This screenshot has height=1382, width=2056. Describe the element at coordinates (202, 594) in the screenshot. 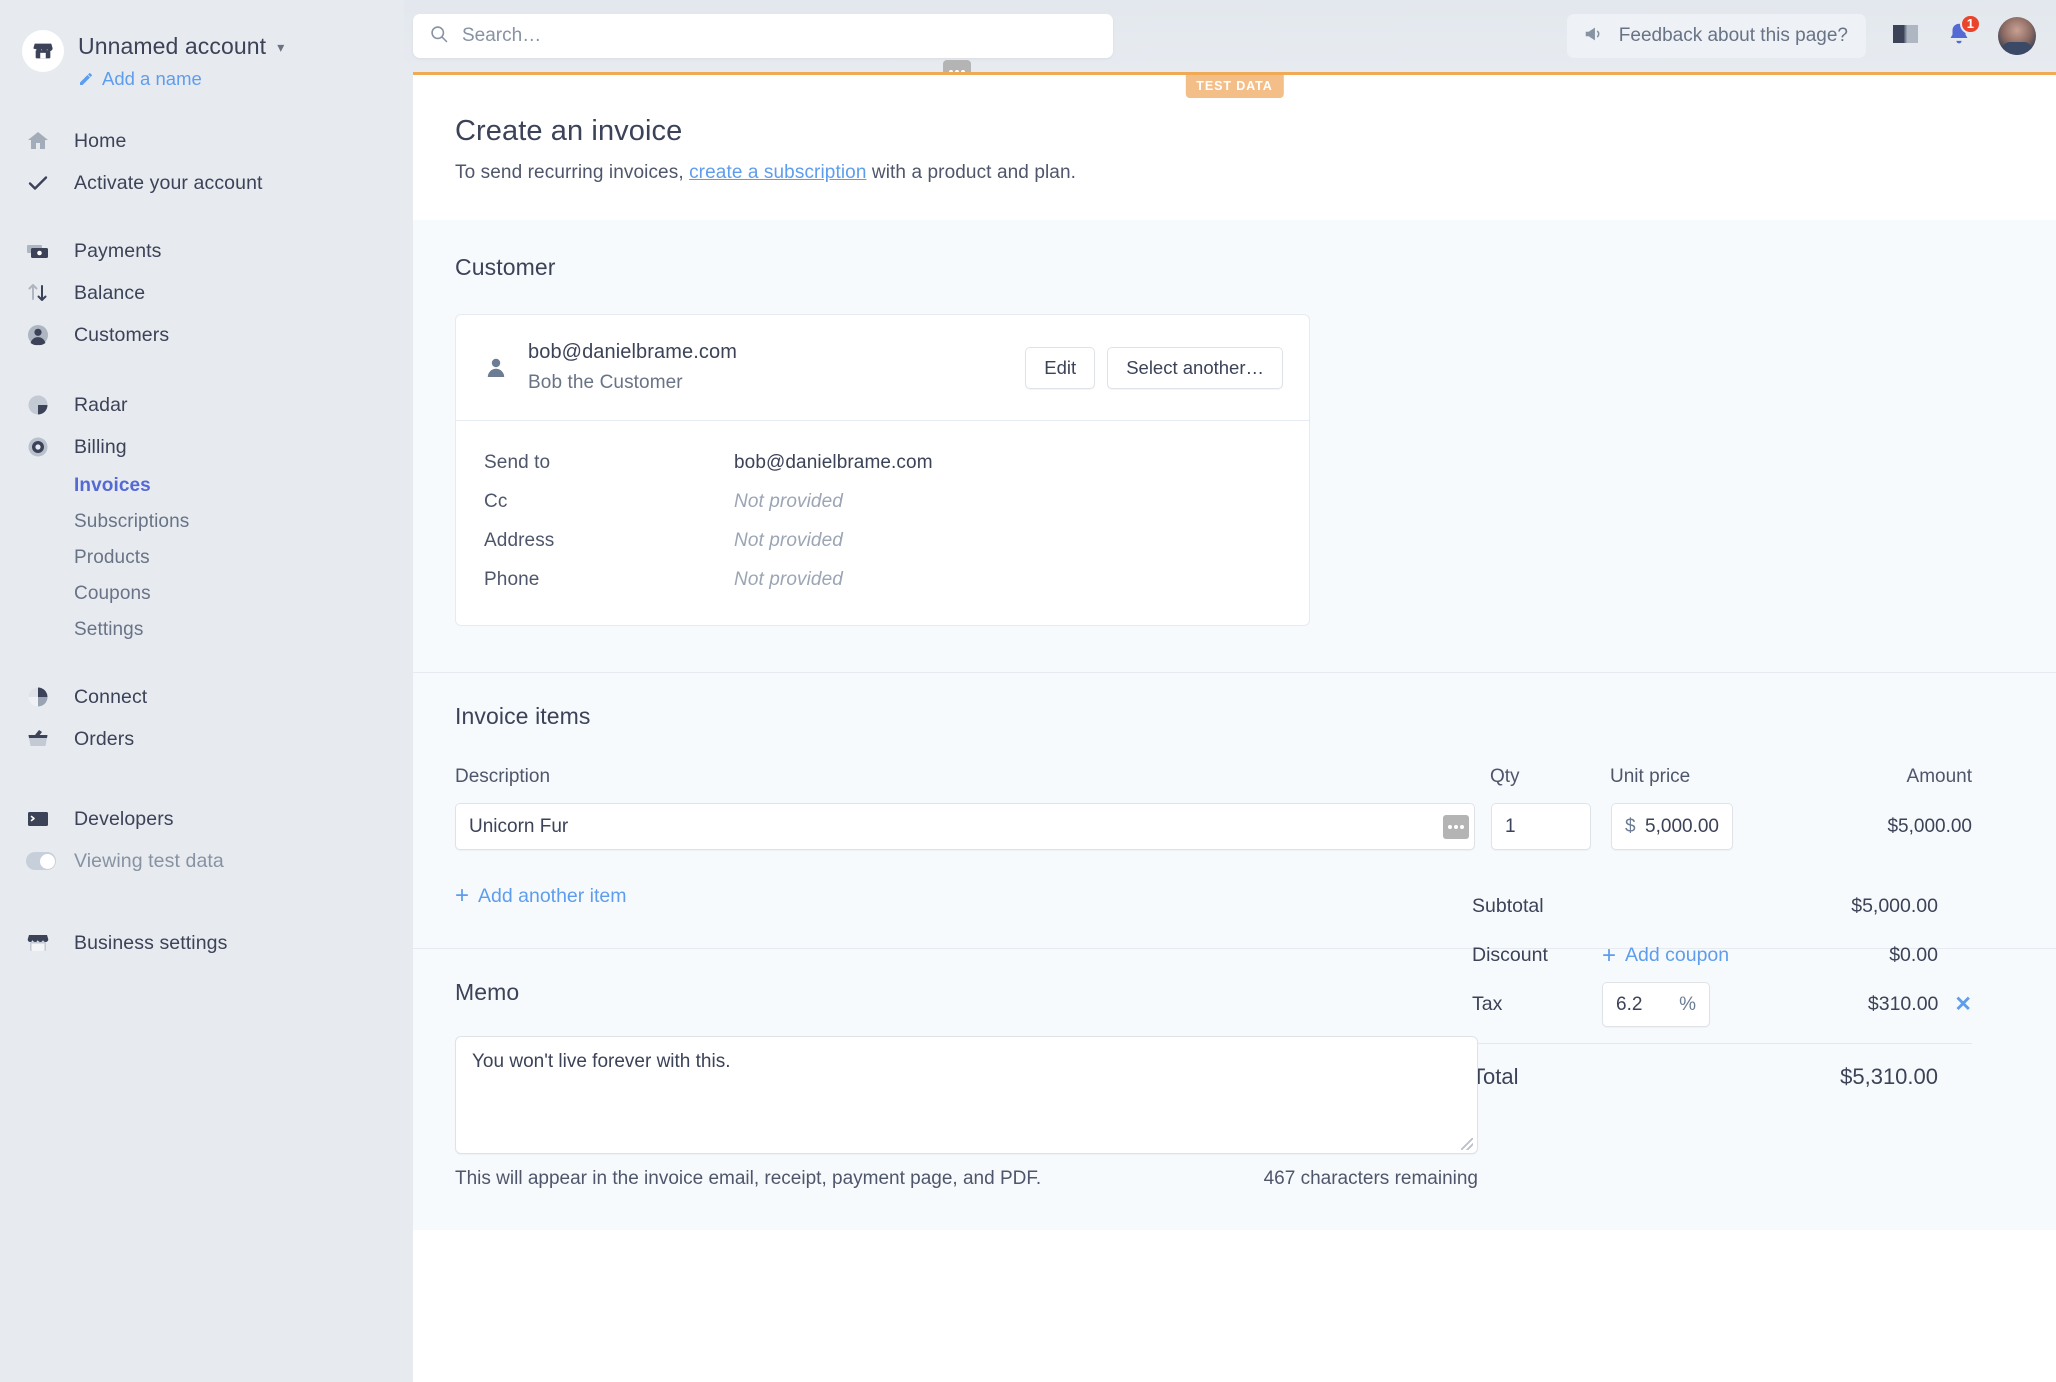

I see `sidebar-item-coupons: Coupons` at that location.